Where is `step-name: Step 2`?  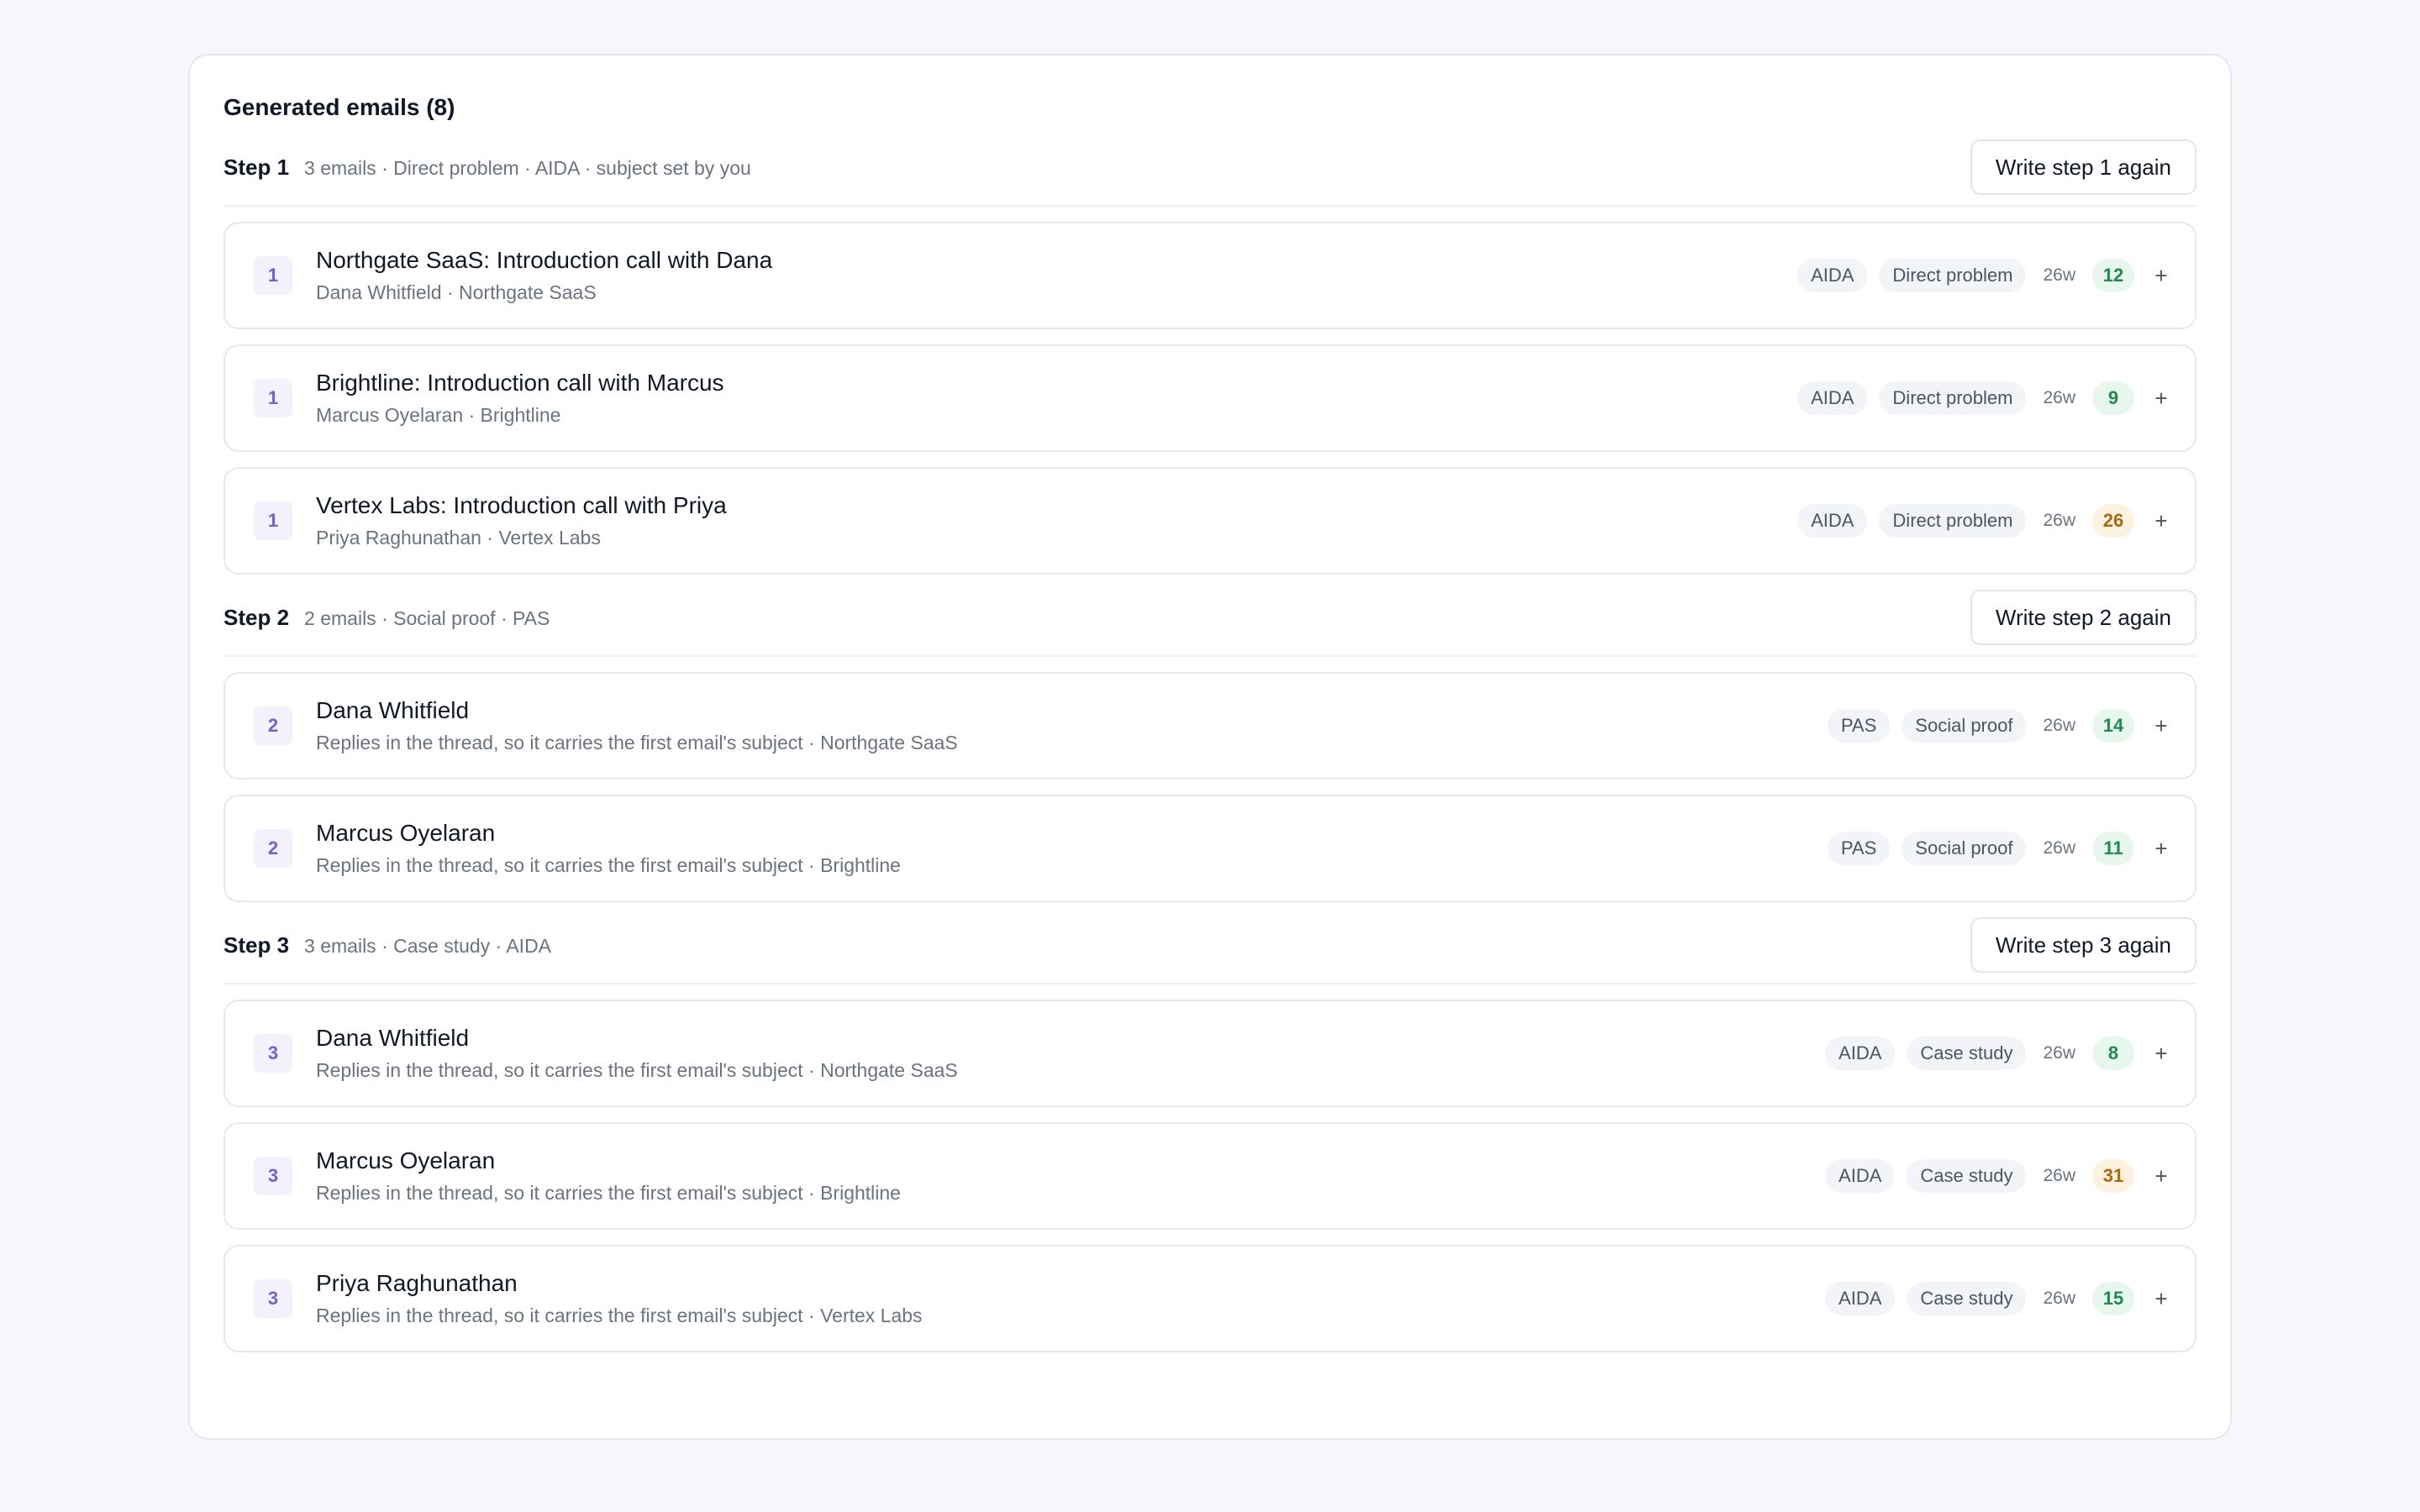
step-name: Step 2 is located at coordinates (257, 617).